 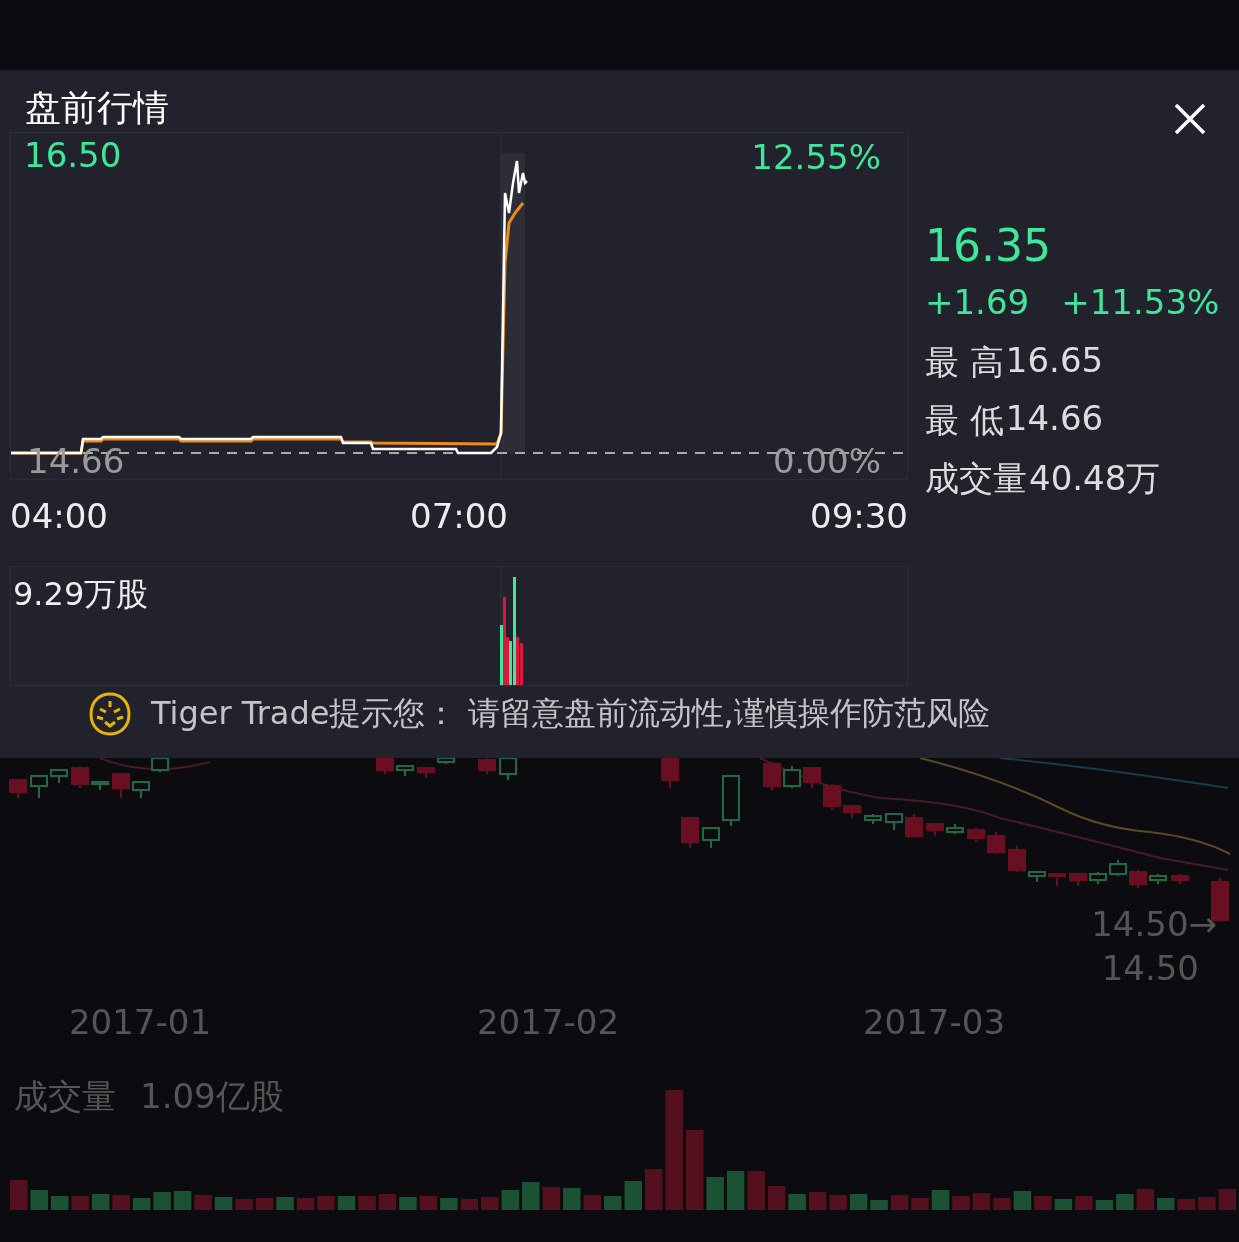 I want to click on price-tag: 14.50→, so click(x=1154, y=924).